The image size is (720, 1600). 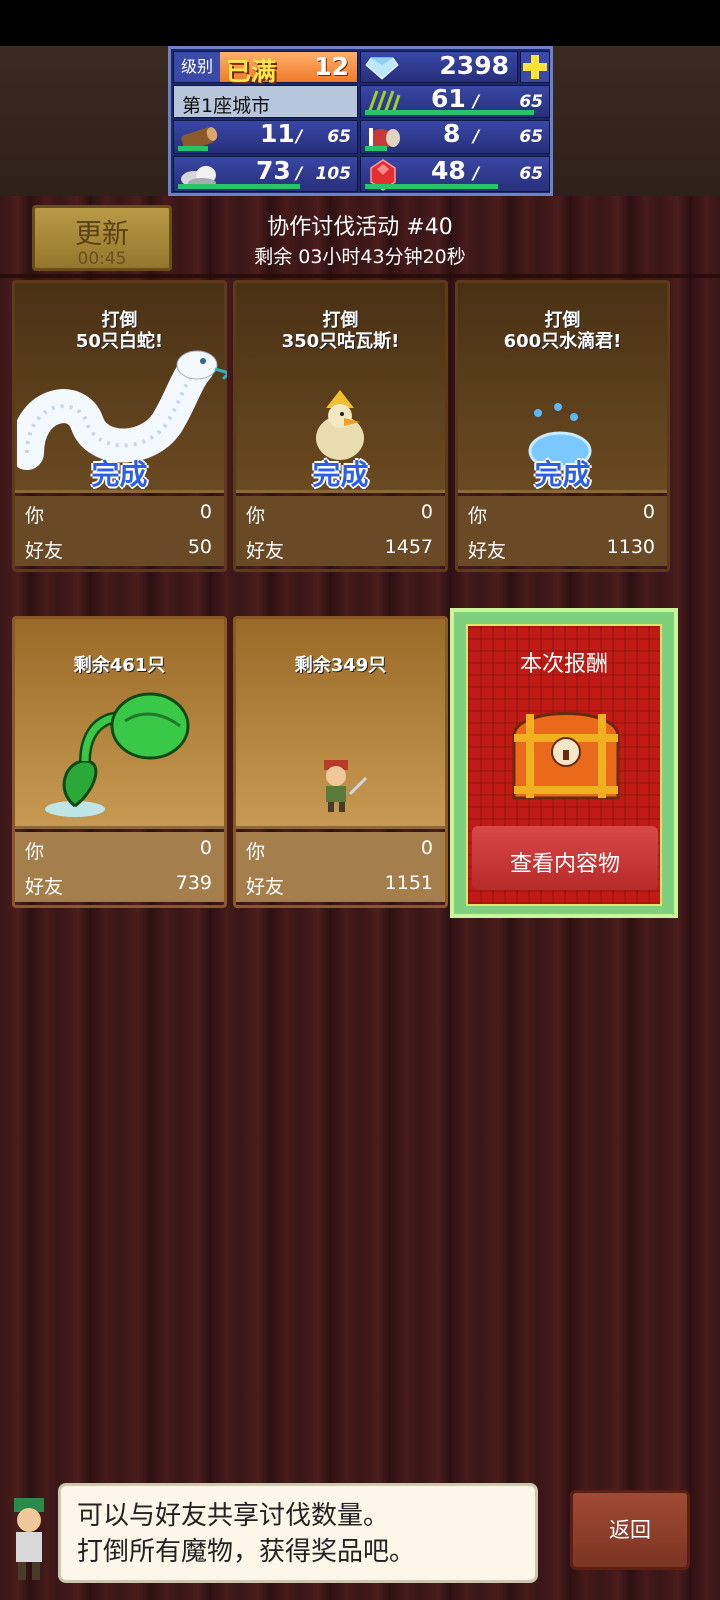 I want to click on friend-value: 1457, so click(x=408, y=547).